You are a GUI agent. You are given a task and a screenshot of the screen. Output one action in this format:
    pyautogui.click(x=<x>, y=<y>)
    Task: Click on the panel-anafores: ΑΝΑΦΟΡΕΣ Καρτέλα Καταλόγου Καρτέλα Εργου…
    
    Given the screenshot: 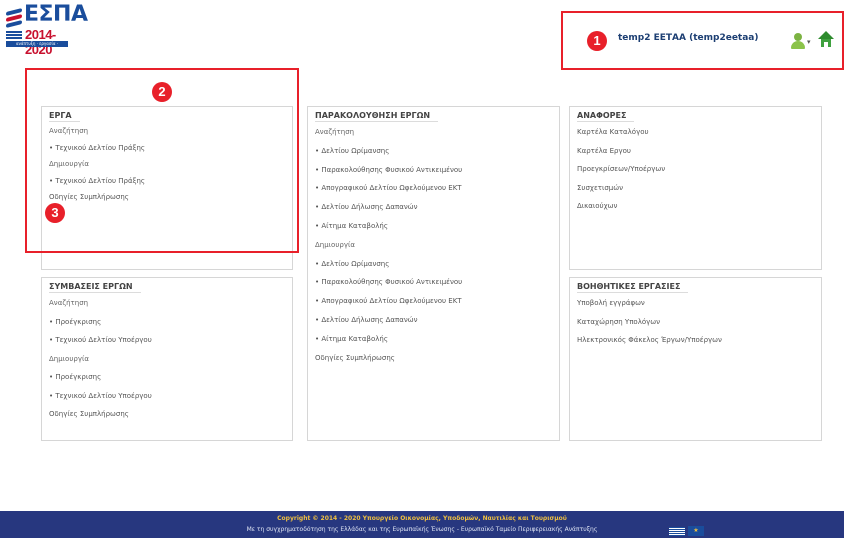 What is the action you would take?
    pyautogui.click(x=695, y=188)
    